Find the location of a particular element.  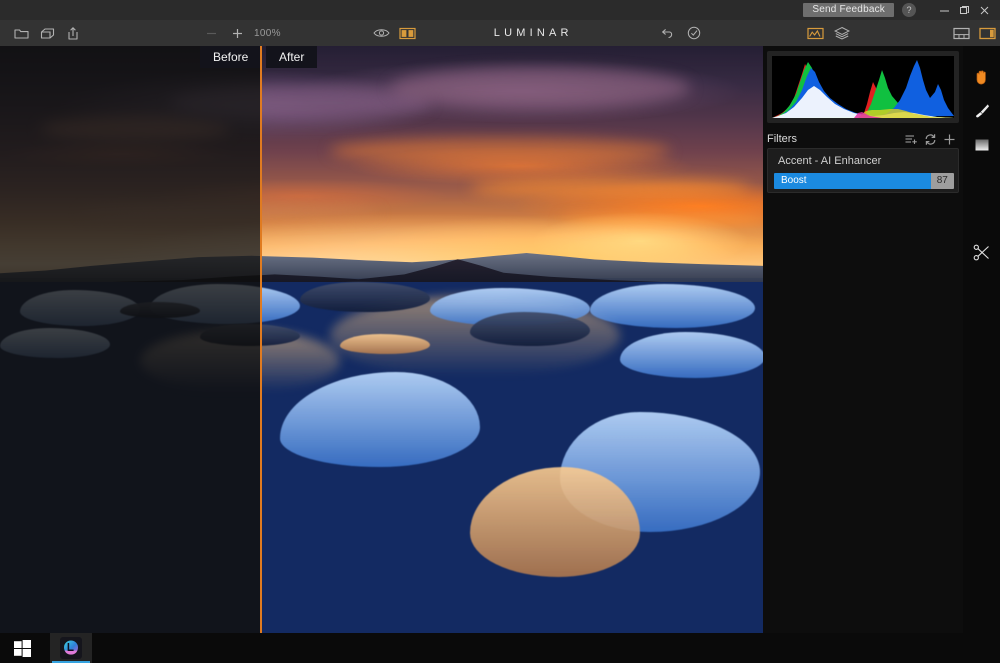

panel-toggle-right-group is located at coordinates (974, 33).